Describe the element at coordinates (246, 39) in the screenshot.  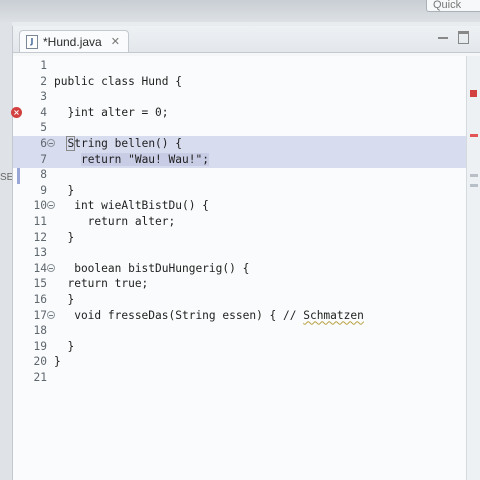
I see `editor-tab-bar: J *Hund.java ✕` at that location.